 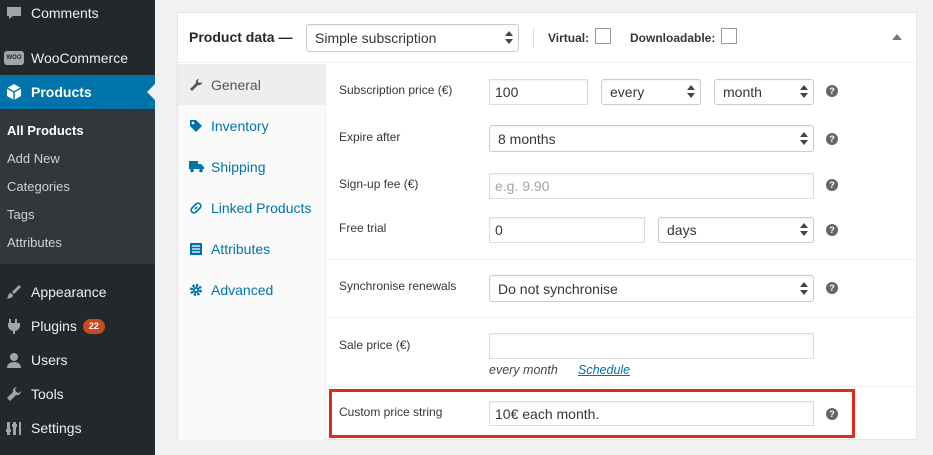 What do you see at coordinates (261, 207) in the screenshot?
I see `tab-label: Linked Products` at bounding box center [261, 207].